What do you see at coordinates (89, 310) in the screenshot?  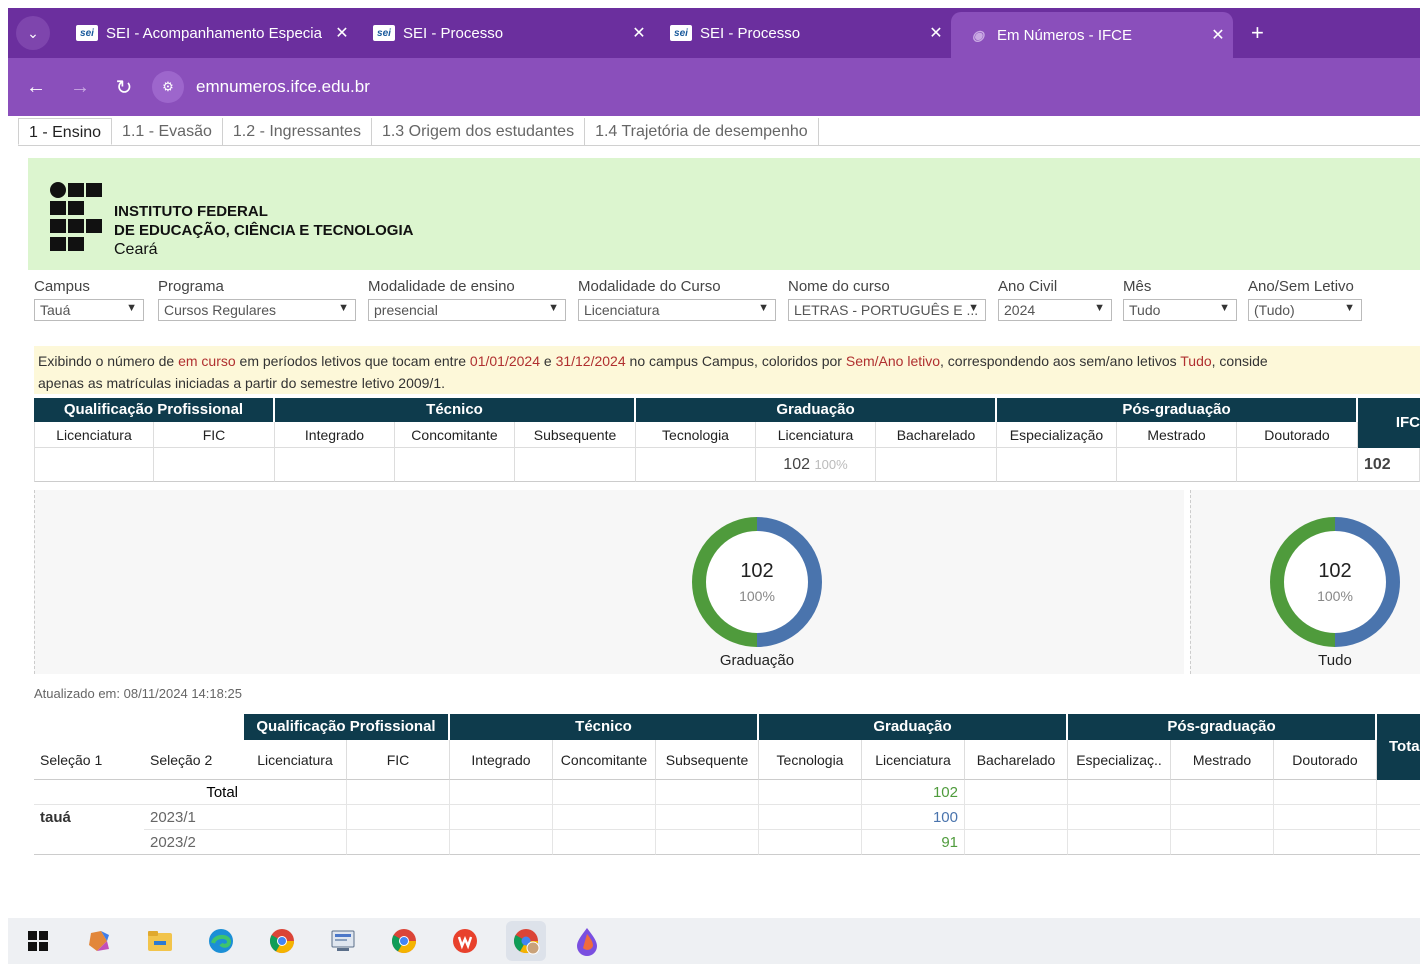 I see `campus-select: Tauá ▼` at bounding box center [89, 310].